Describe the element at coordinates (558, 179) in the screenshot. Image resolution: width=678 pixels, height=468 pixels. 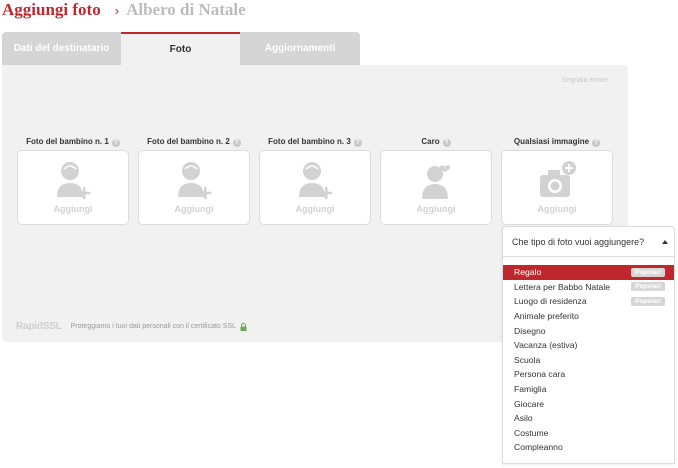
I see `camera-add-icon` at that location.